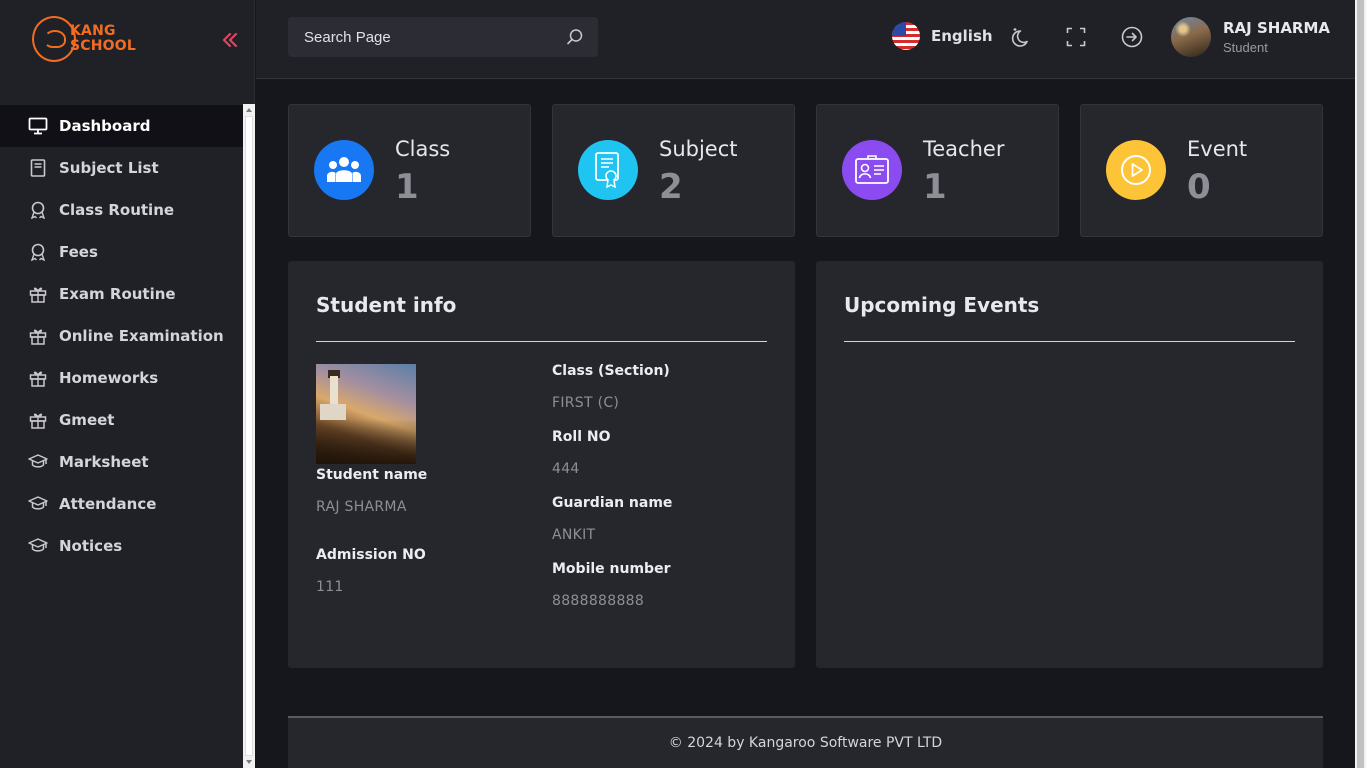 The height and width of the screenshot is (768, 1366). Describe the element at coordinates (109, 168) in the screenshot. I see `sidebar-item-label: Subject List` at that location.